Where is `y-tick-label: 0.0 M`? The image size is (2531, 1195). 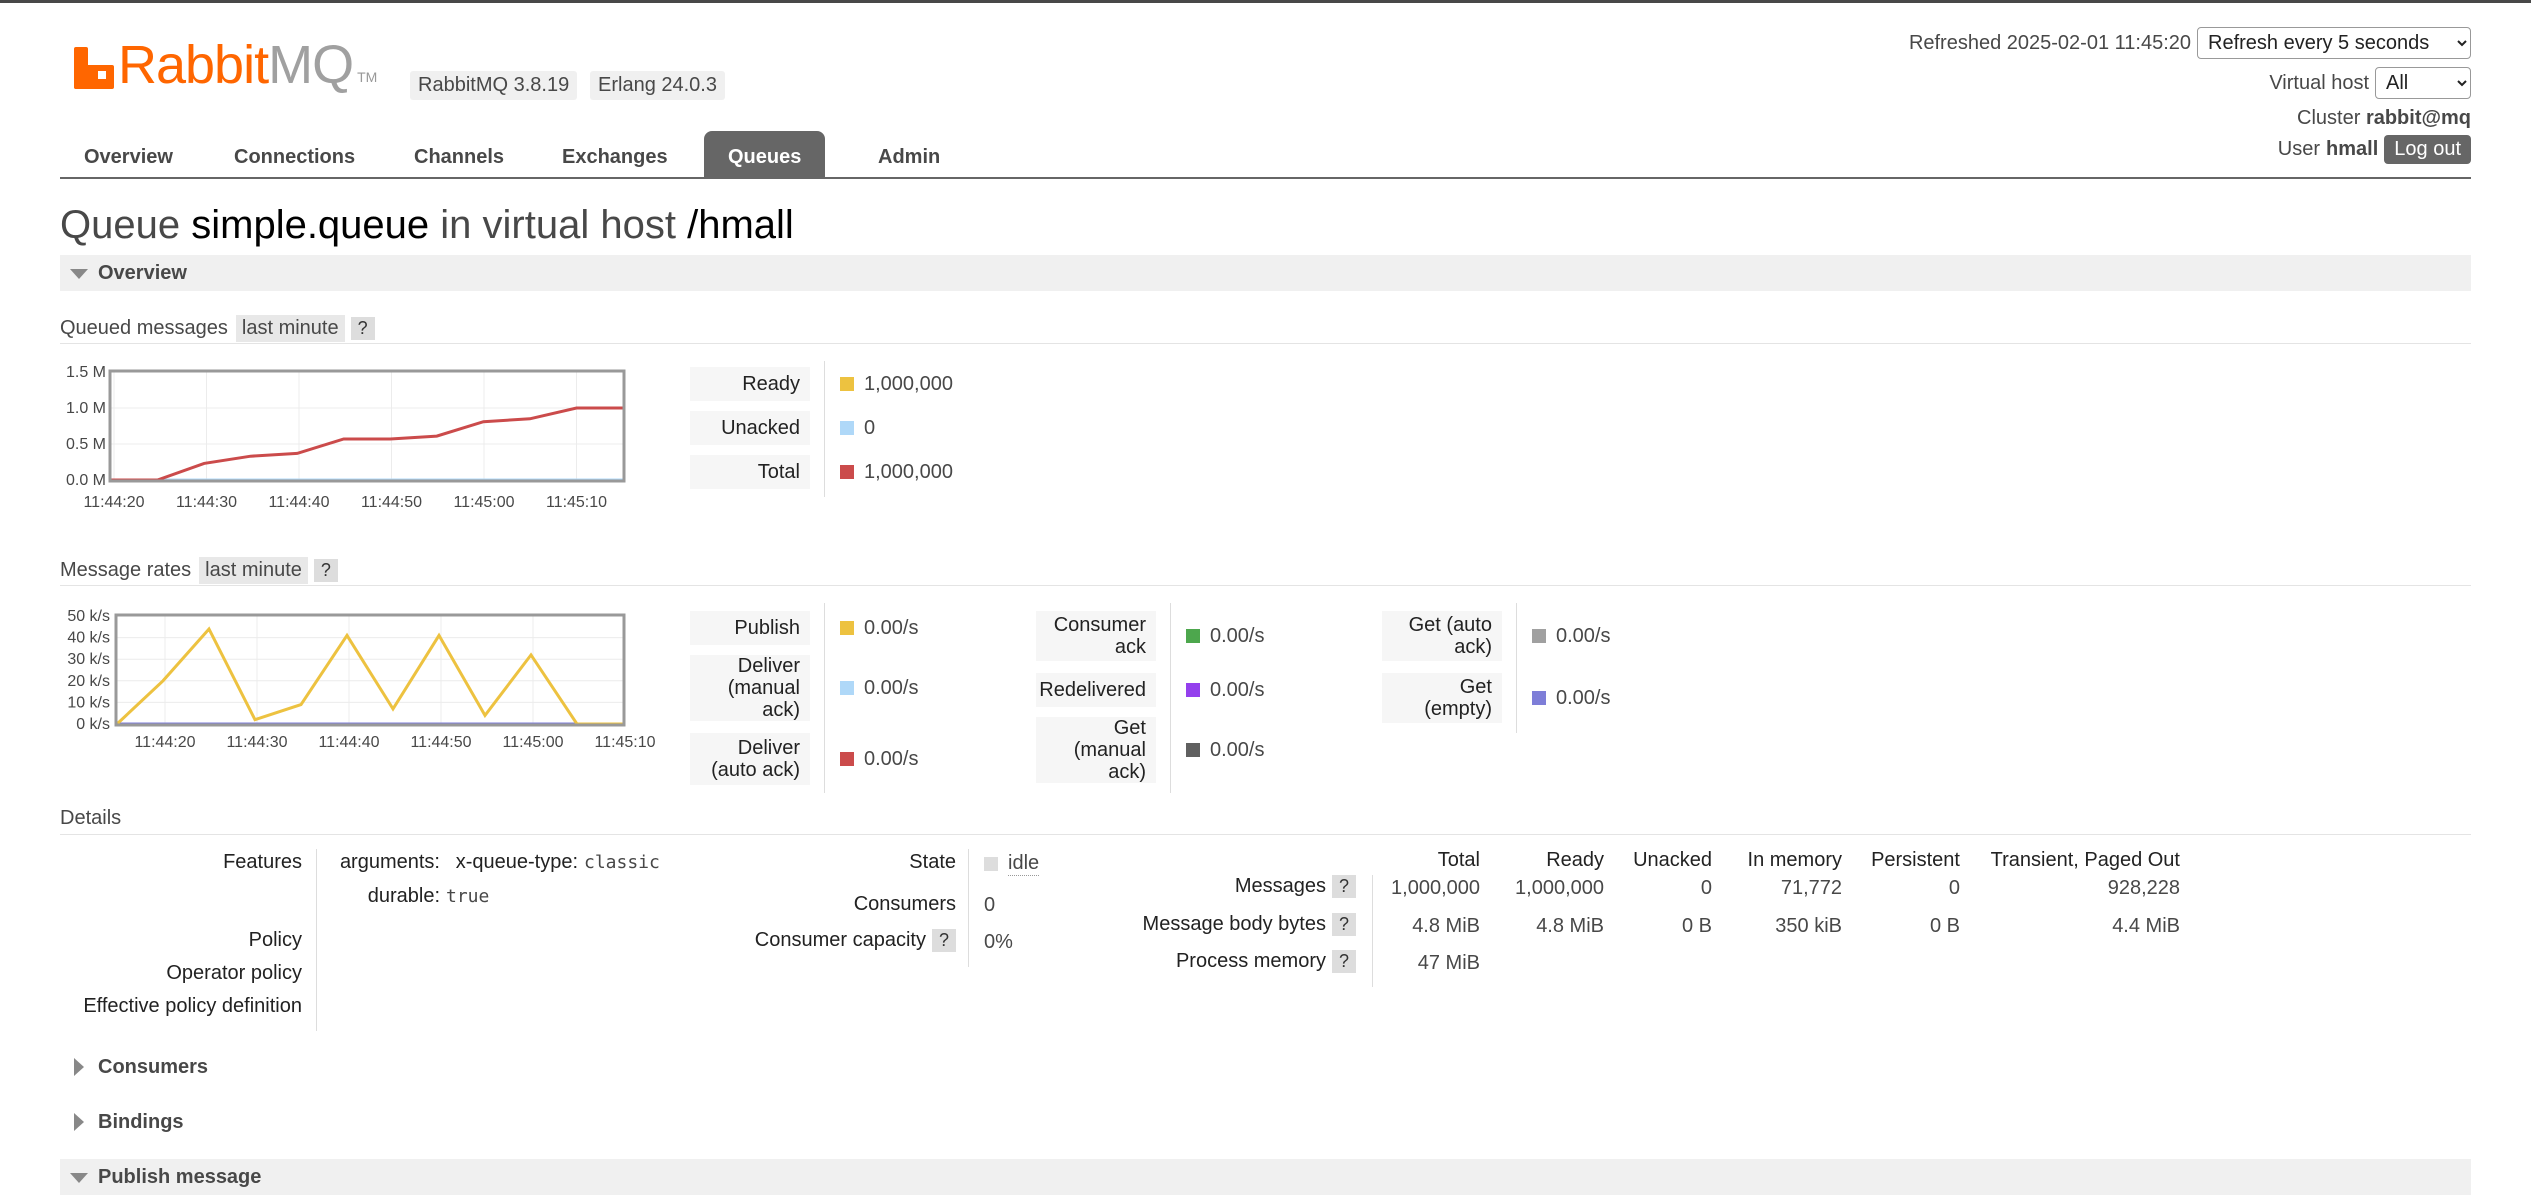
y-tick-label: 0.0 M is located at coordinates (86, 480).